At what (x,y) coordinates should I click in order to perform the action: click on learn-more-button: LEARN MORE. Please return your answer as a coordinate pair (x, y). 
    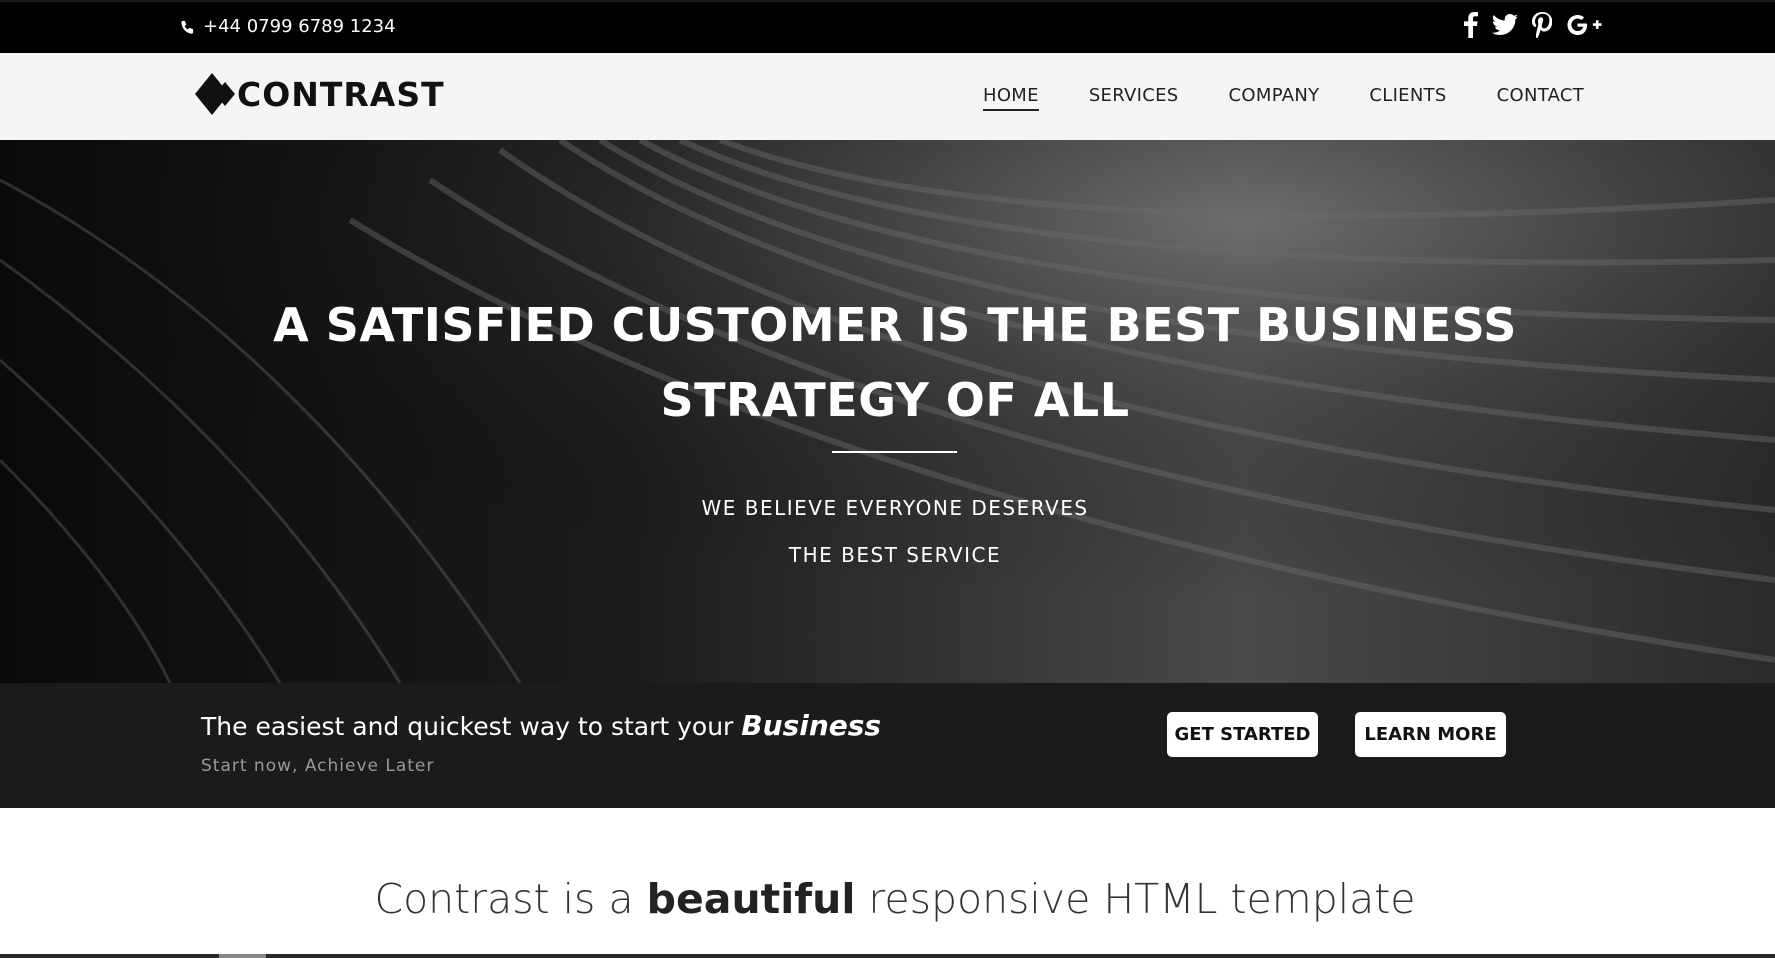
    Looking at the image, I should click on (1430, 734).